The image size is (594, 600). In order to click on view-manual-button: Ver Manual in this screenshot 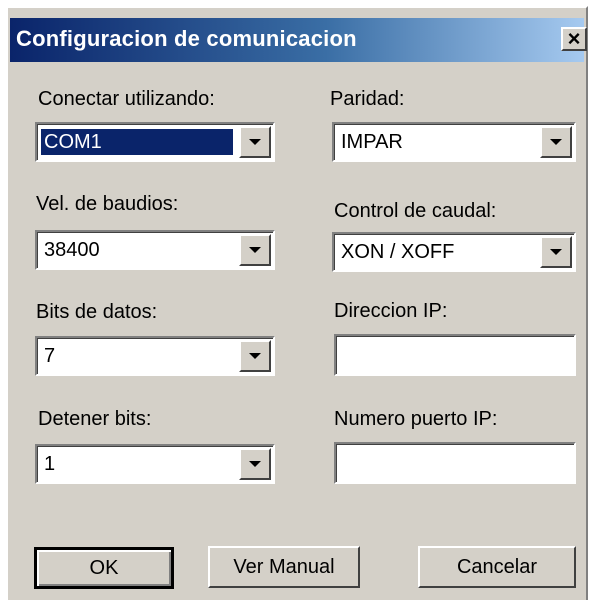, I will do `click(284, 567)`.